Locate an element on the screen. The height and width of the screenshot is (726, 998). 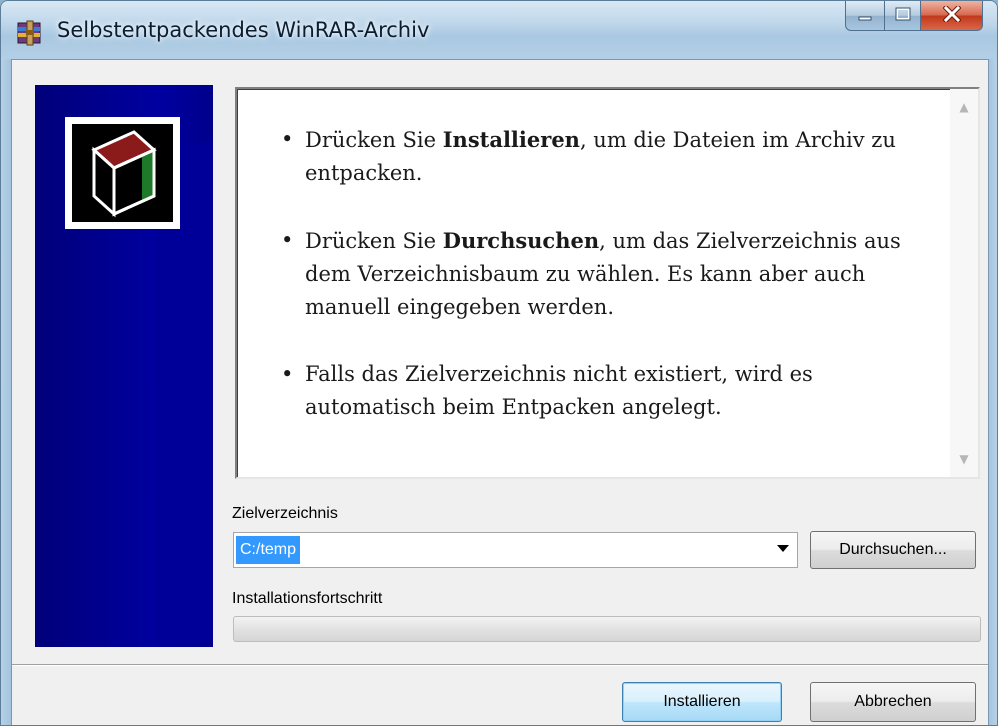
minimize-icon is located at coordinates (865, 15).